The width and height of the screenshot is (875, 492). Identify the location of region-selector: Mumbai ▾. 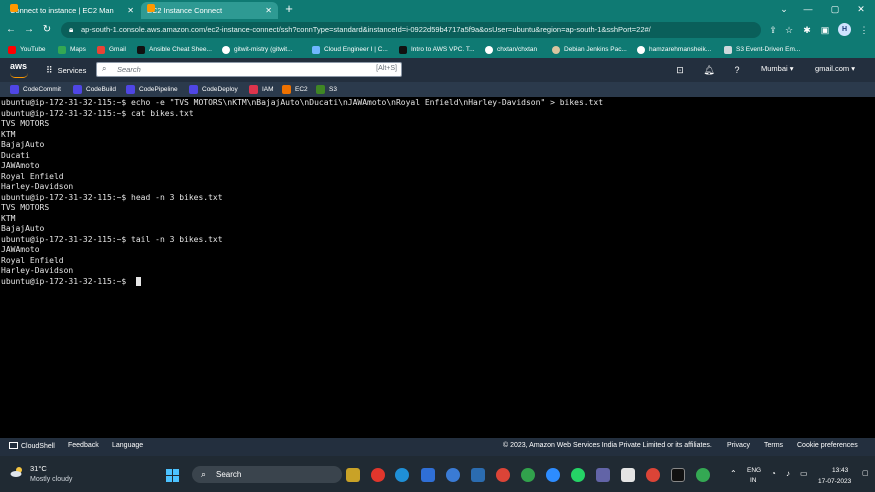
(777, 68).